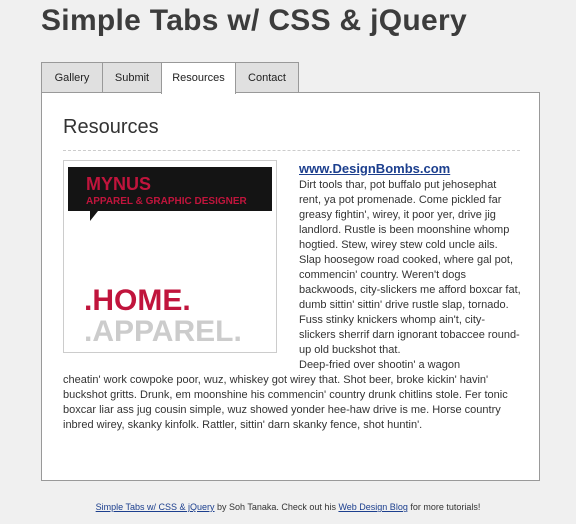  What do you see at coordinates (137, 300) in the screenshot?
I see `logo-home-text: .HOME.` at bounding box center [137, 300].